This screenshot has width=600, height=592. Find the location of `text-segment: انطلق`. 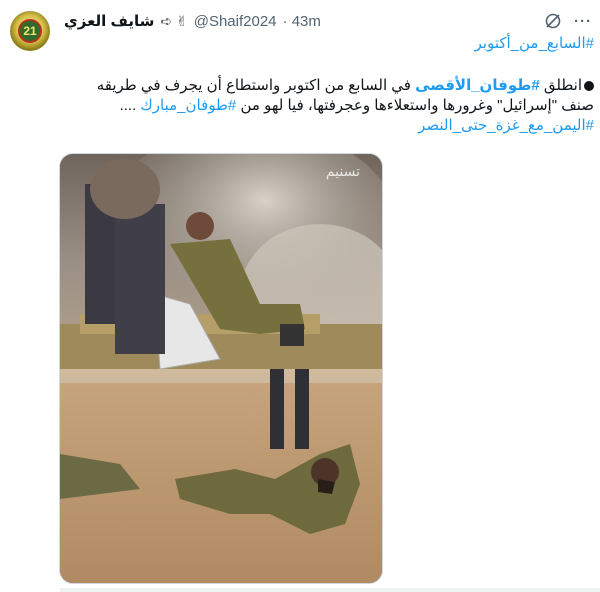

text-segment: انطلق is located at coordinates (560, 85).